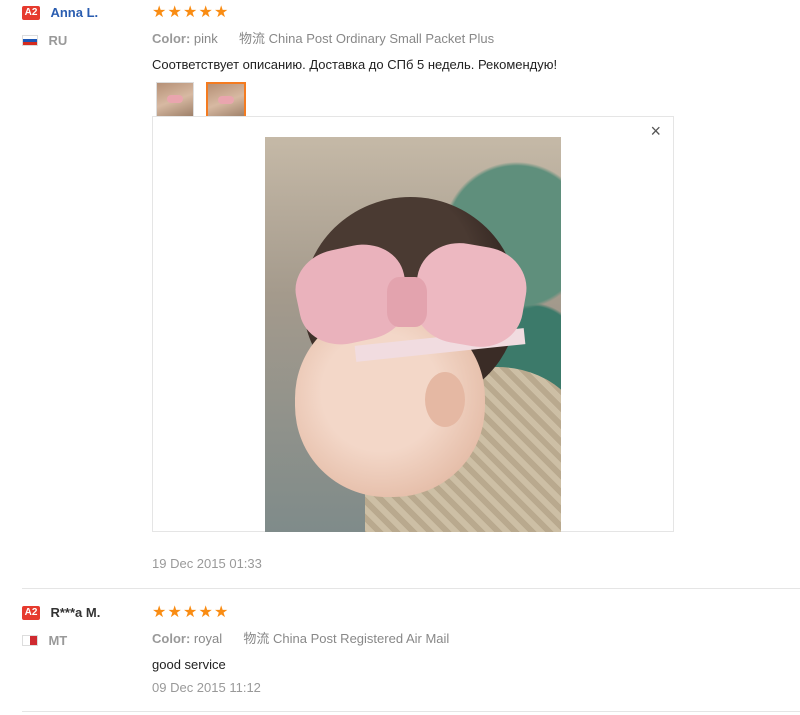  What do you see at coordinates (208, 638) in the screenshot?
I see `color-value: royal` at bounding box center [208, 638].